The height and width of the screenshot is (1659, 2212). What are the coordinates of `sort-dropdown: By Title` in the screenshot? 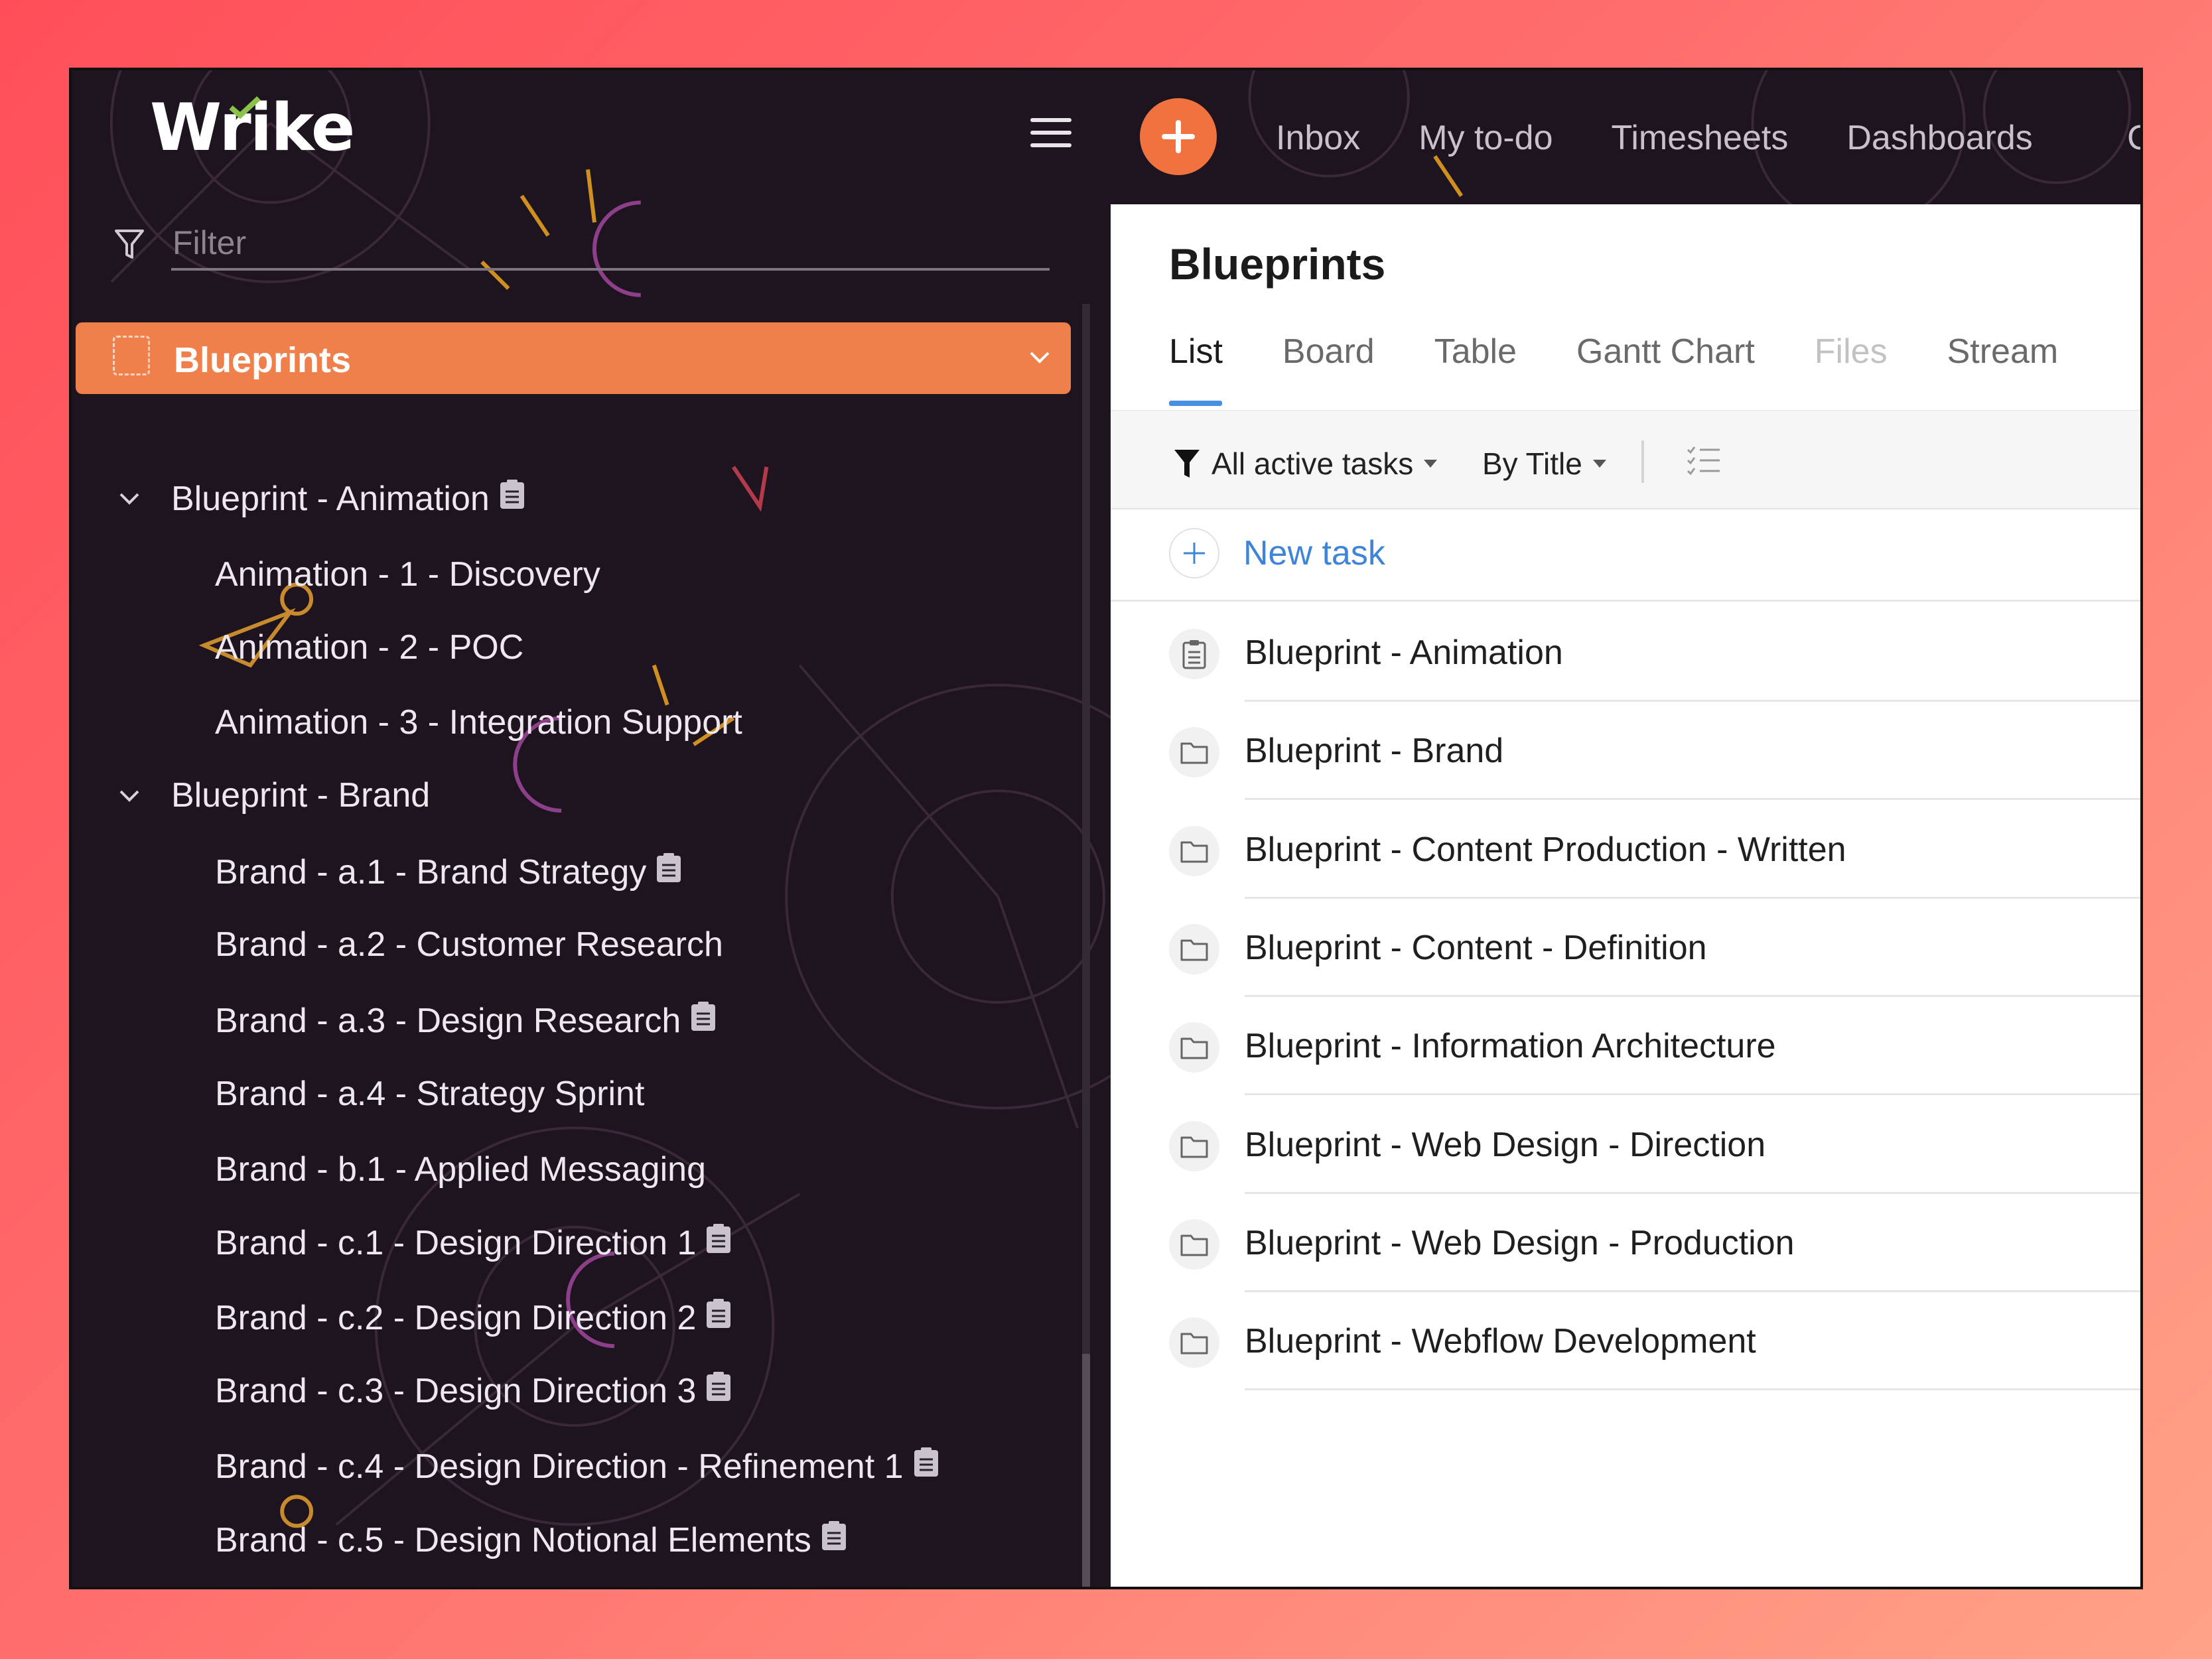 It's located at (1544, 464).